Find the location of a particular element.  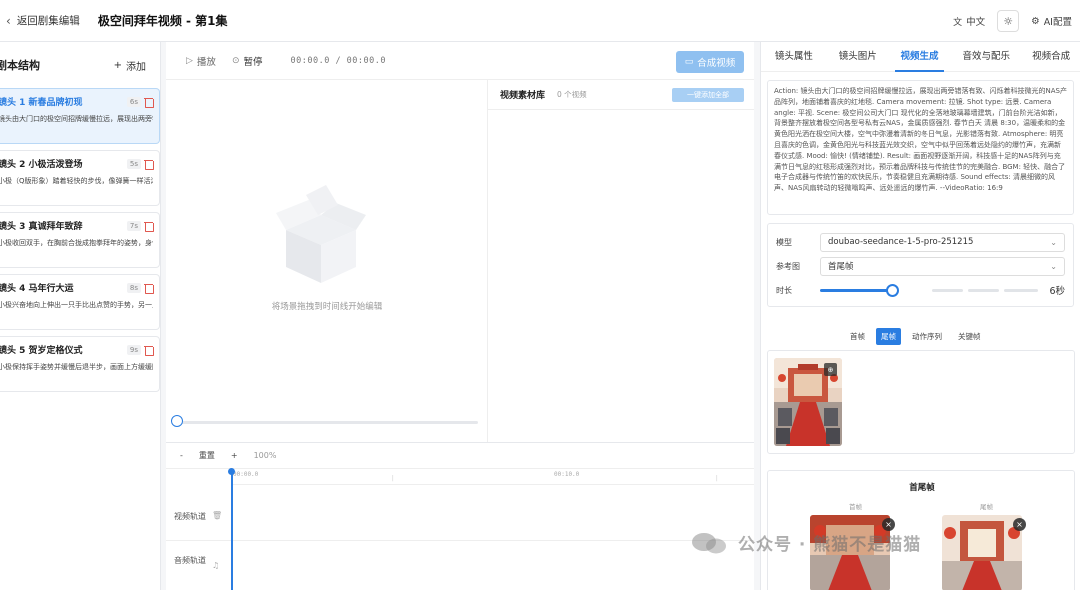

add-all-label: 一键添加全部 is located at coordinates (708, 95).